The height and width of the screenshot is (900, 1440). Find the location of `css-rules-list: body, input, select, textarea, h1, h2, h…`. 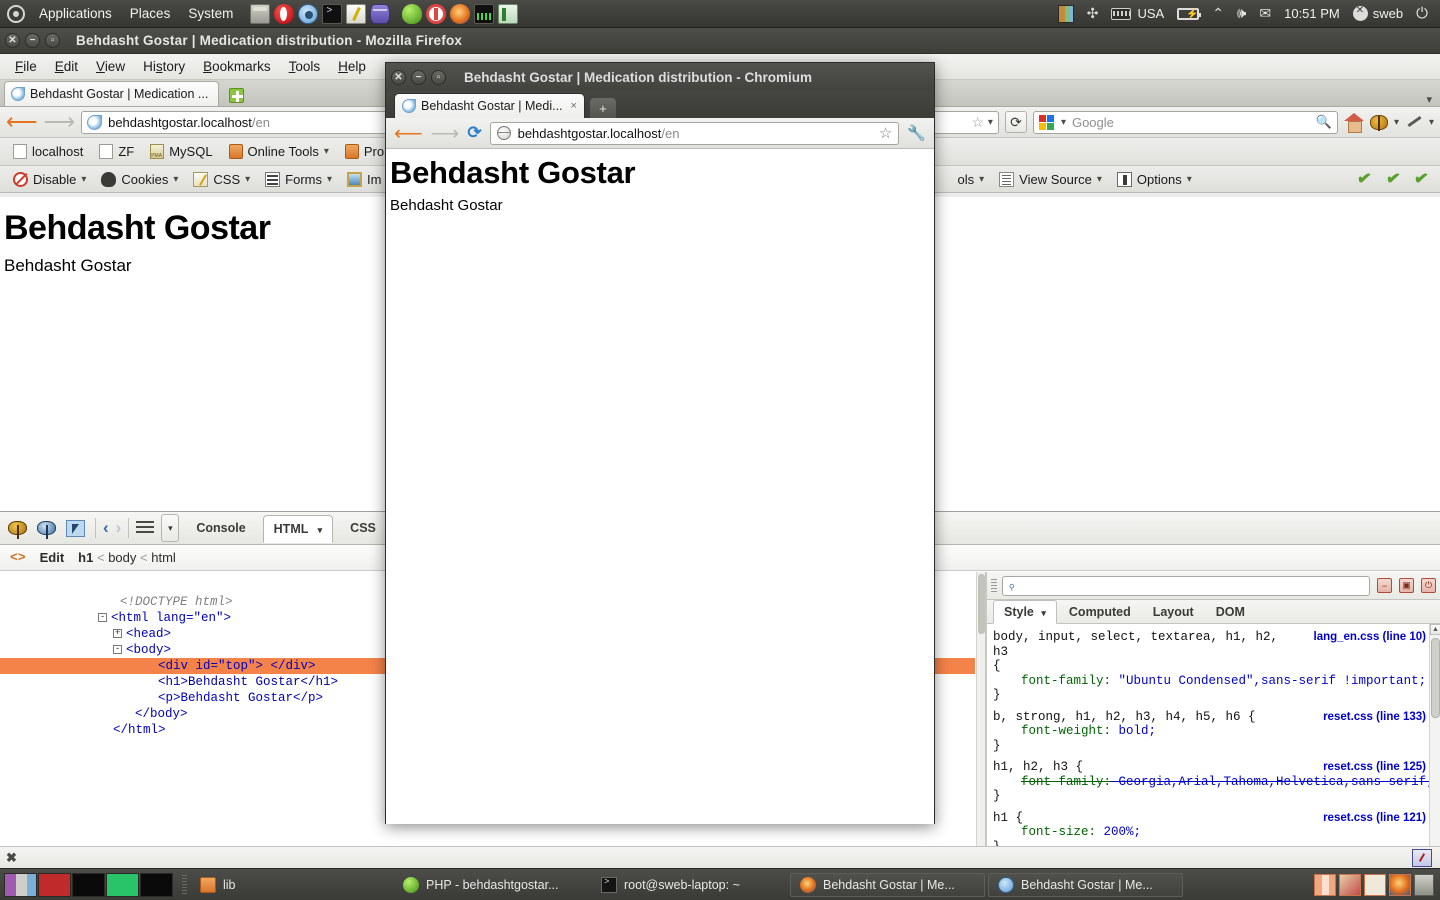

css-rules-list: body, input, select, textarea, h1, h2, h… is located at coordinates (1213, 741).